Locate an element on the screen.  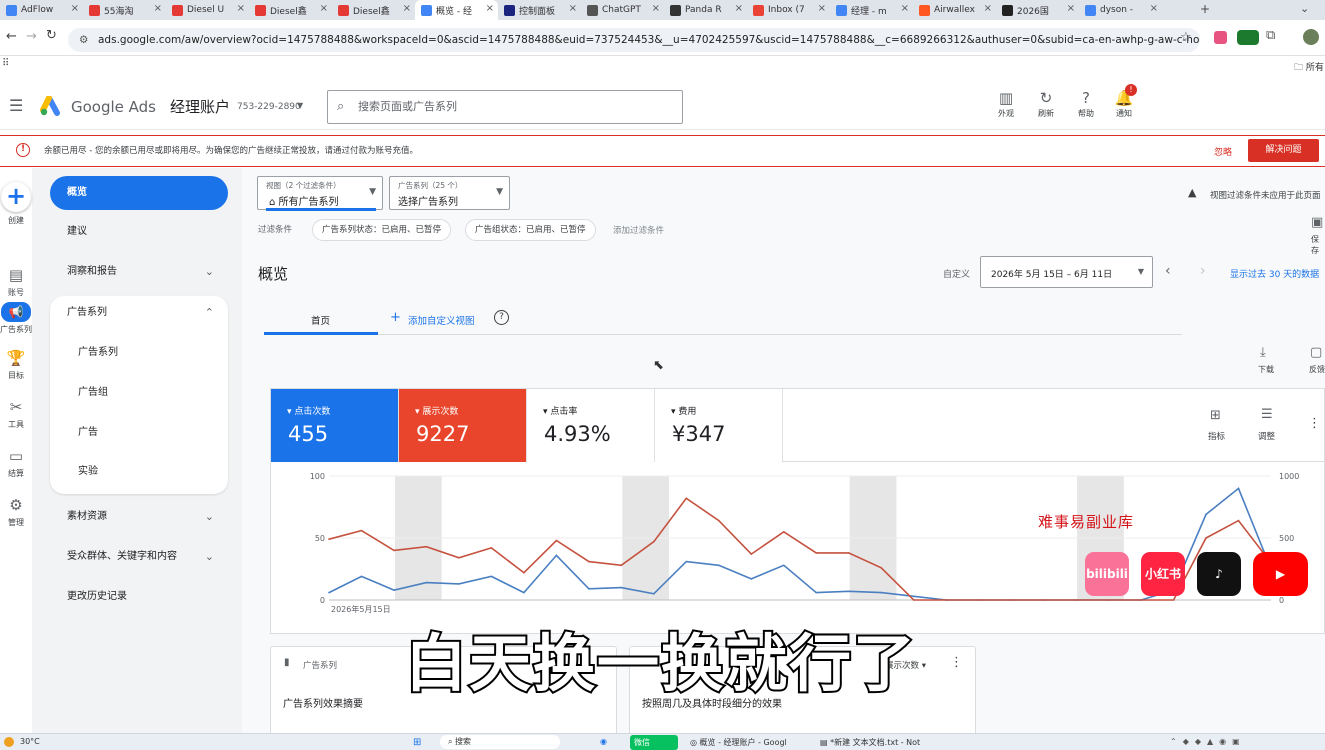
campaign-dropdown: 广告系列（25 个） 选择广告系列 ▼ is located at coordinates (449, 193).